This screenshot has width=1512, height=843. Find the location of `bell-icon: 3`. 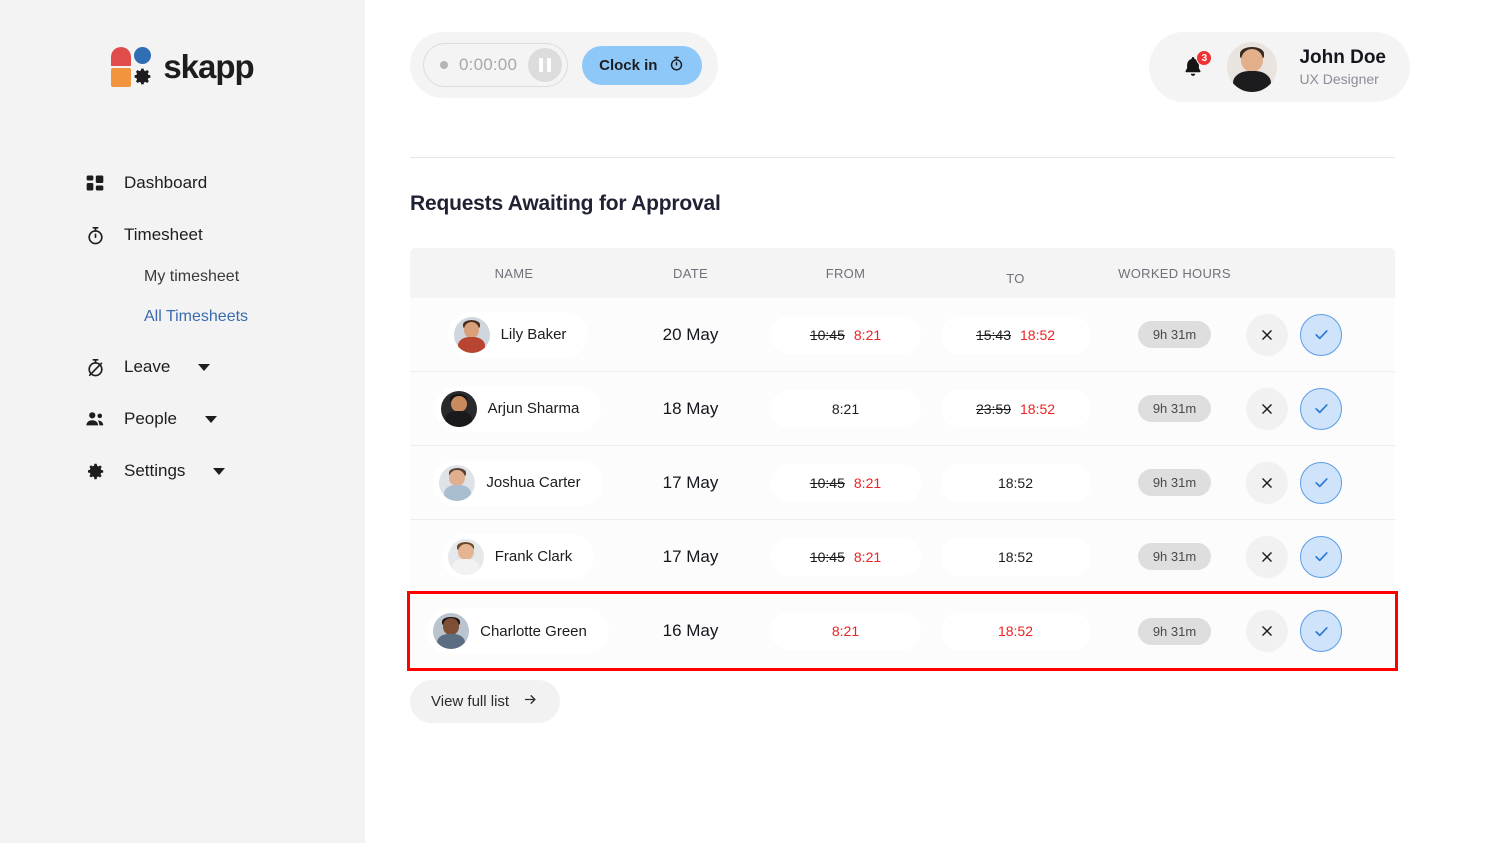

bell-icon: 3 is located at coordinates (1197, 65).